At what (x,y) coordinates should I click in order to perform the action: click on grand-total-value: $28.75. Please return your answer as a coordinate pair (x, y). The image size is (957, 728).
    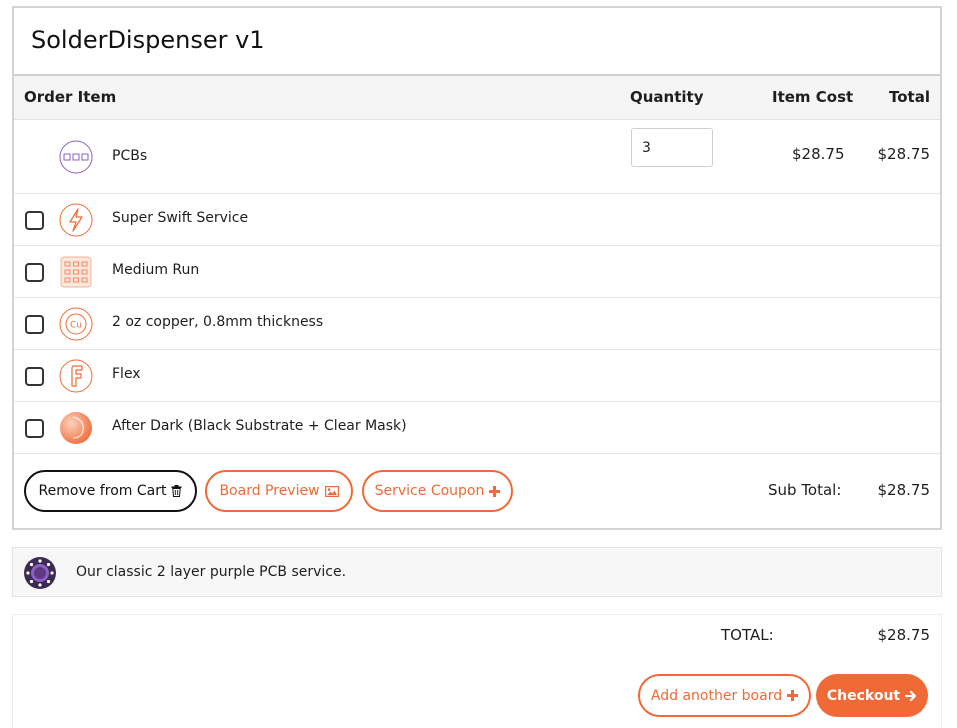
    Looking at the image, I should click on (904, 635).